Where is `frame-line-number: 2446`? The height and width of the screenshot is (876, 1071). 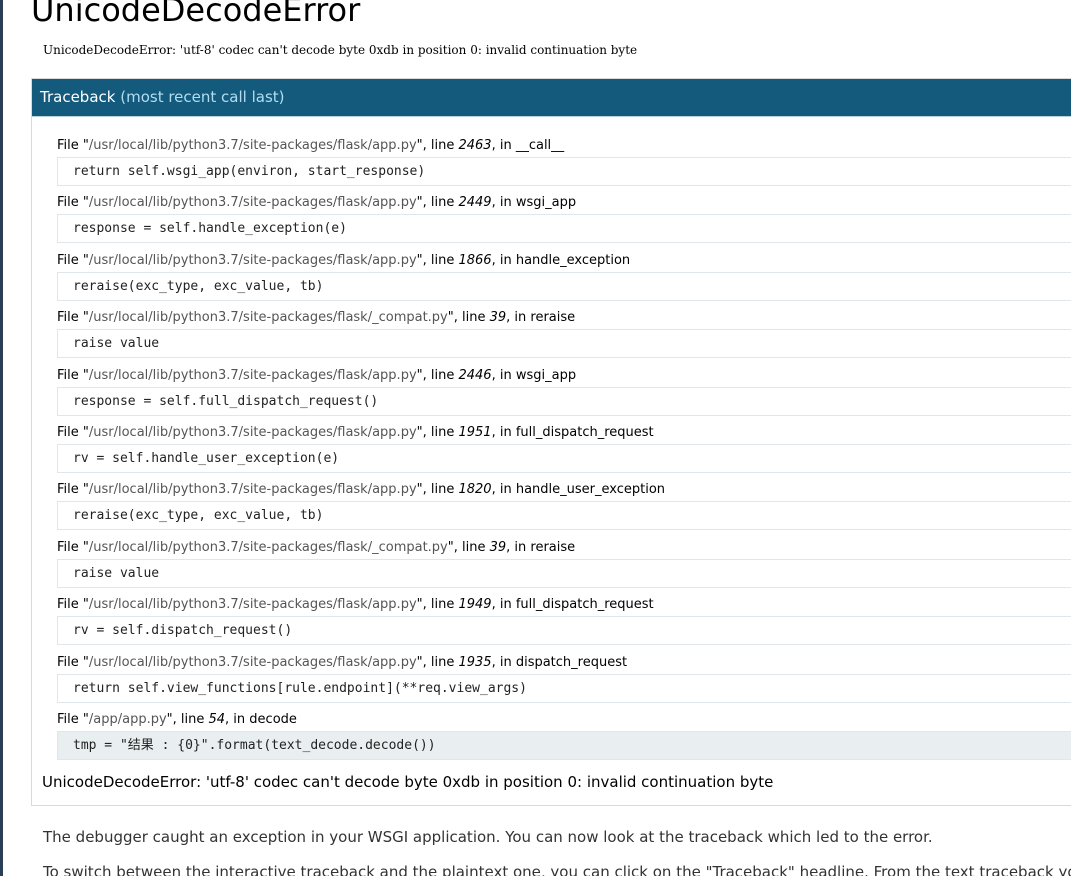 frame-line-number: 2446 is located at coordinates (475, 375).